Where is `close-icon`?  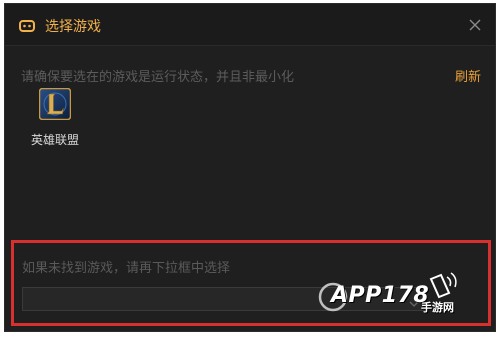
close-icon is located at coordinates (475, 25).